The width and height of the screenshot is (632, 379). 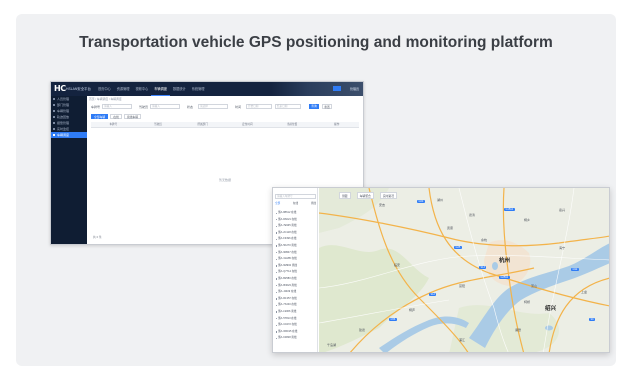 I want to click on measure-tool: 测距, so click(x=345, y=195).